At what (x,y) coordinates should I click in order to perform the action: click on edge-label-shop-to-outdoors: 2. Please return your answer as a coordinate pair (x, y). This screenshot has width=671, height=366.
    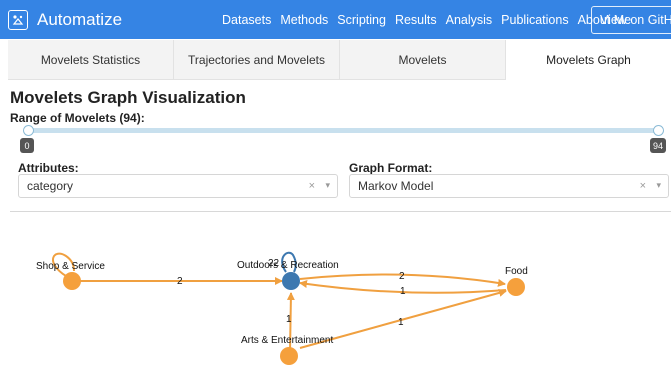
    Looking at the image, I should click on (180, 281).